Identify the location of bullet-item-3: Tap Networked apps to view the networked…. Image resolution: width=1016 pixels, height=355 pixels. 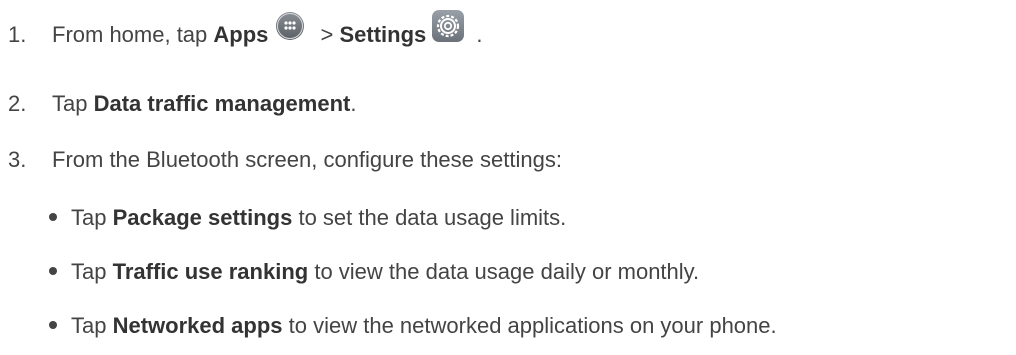
(413, 326).